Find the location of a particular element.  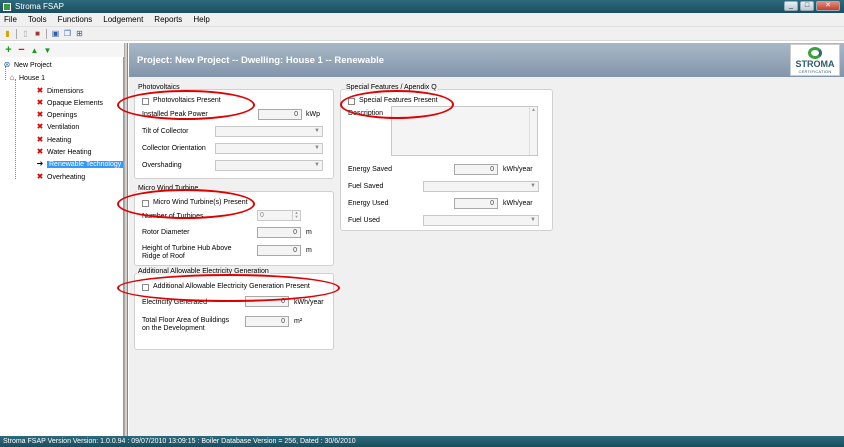

peak-power-input: 0 is located at coordinates (280, 114).